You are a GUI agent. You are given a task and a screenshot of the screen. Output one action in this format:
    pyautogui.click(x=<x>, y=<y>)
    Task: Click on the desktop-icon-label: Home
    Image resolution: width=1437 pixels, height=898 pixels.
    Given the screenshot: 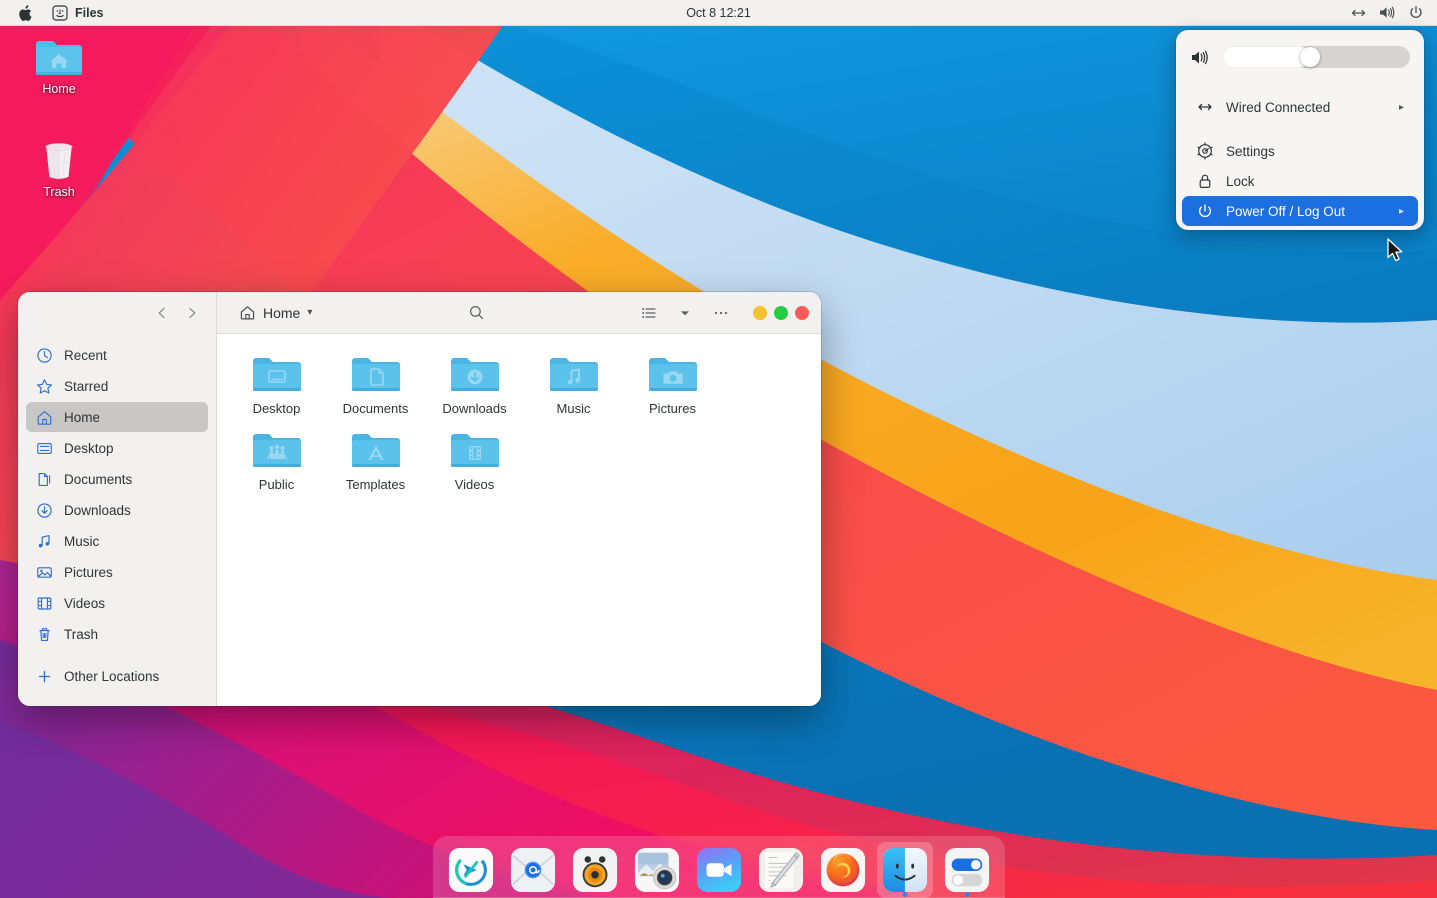 What is the action you would take?
    pyautogui.click(x=59, y=89)
    